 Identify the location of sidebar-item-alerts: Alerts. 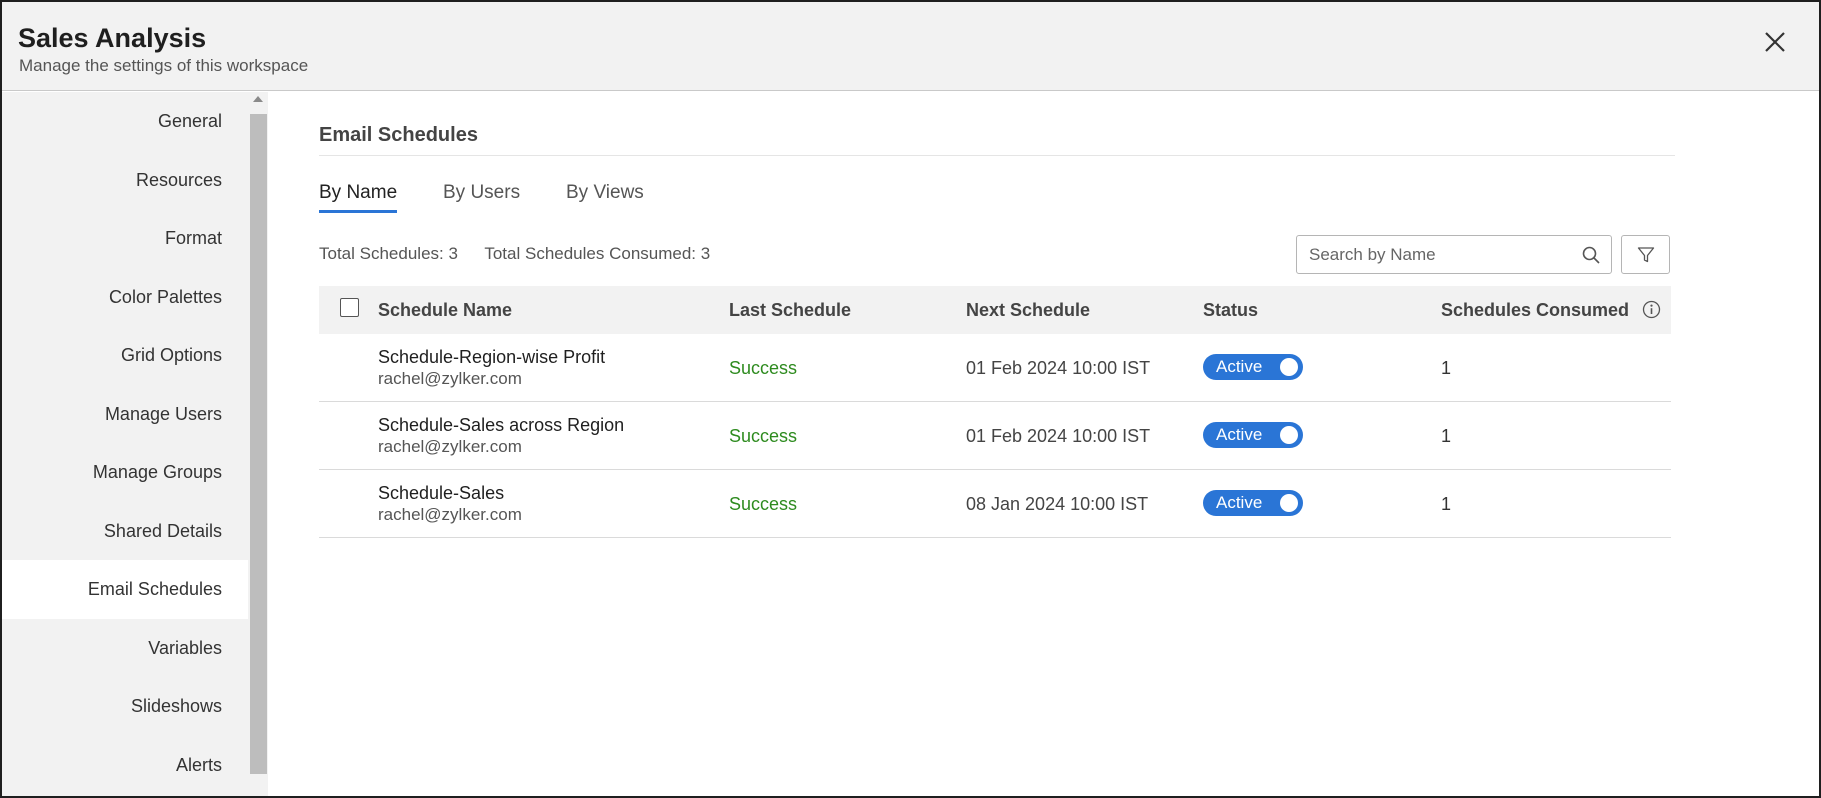
(125, 765).